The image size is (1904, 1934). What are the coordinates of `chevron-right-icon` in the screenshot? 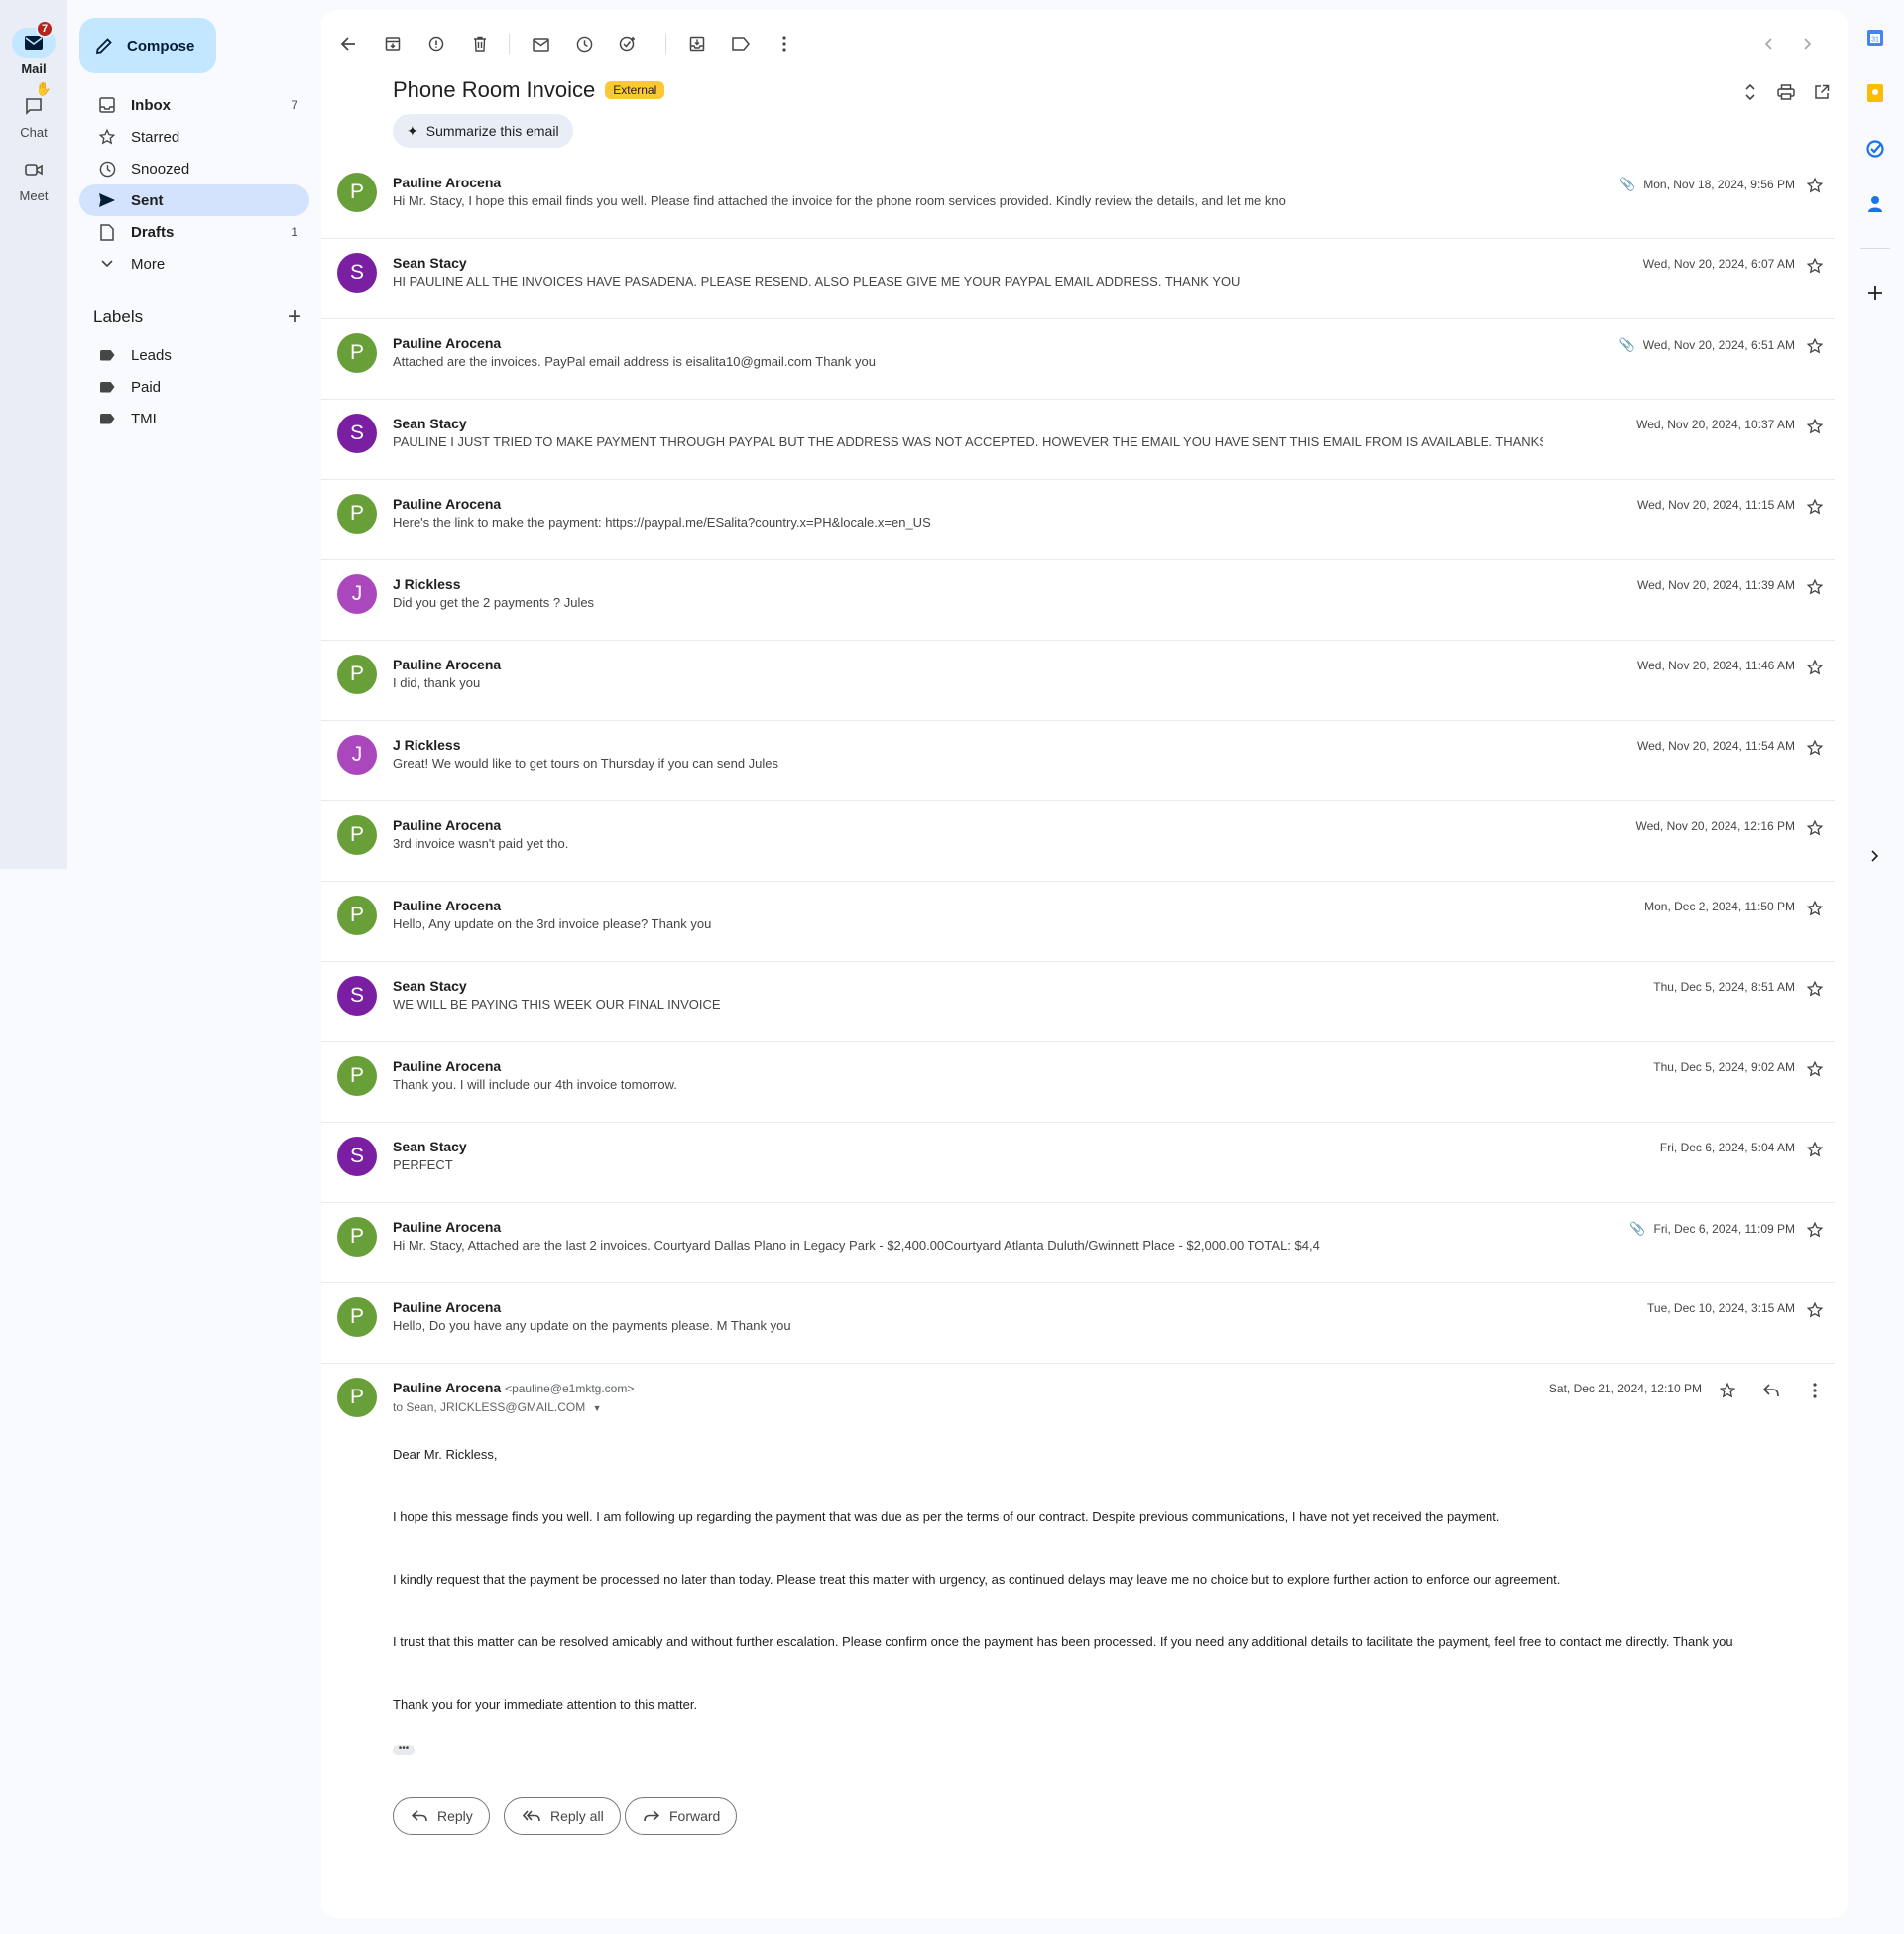 It's located at (1808, 44).